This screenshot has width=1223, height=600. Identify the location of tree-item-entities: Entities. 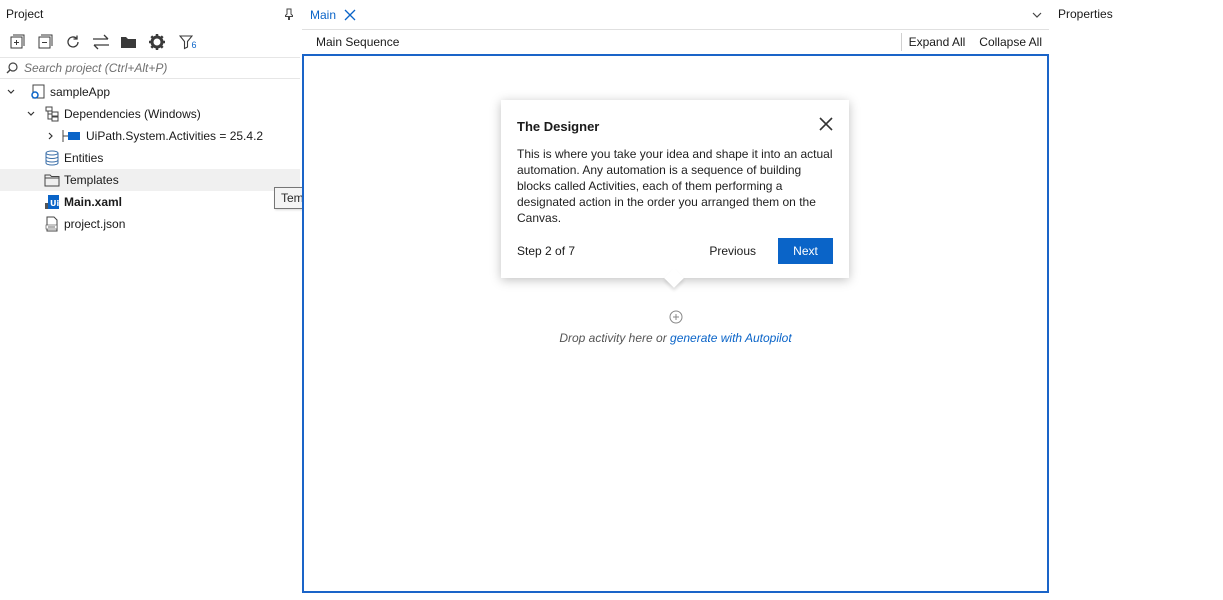
(150, 158).